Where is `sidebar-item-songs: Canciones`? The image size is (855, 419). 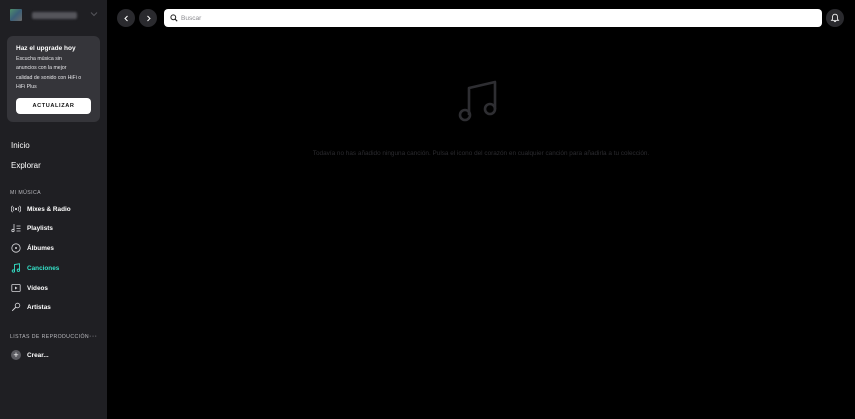
sidebar-item-songs: Canciones is located at coordinates (56, 268).